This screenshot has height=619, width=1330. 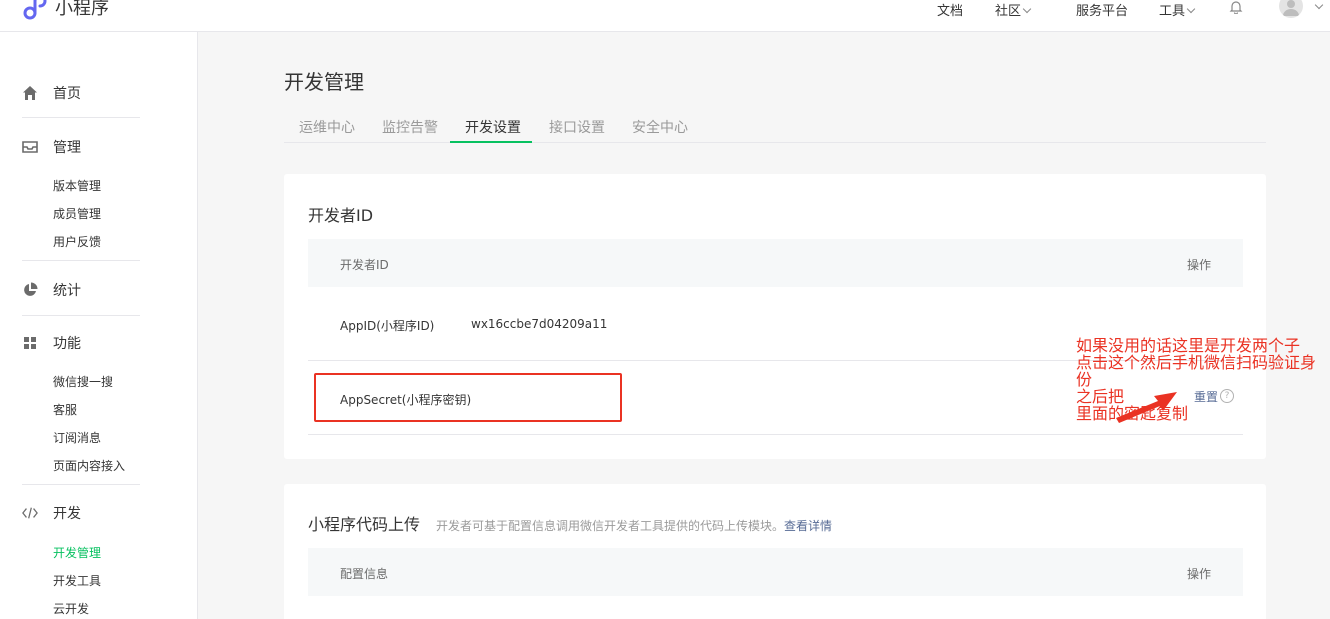 What do you see at coordinates (67, 94) in the screenshot?
I see `sidebar-item-label: 首页` at bounding box center [67, 94].